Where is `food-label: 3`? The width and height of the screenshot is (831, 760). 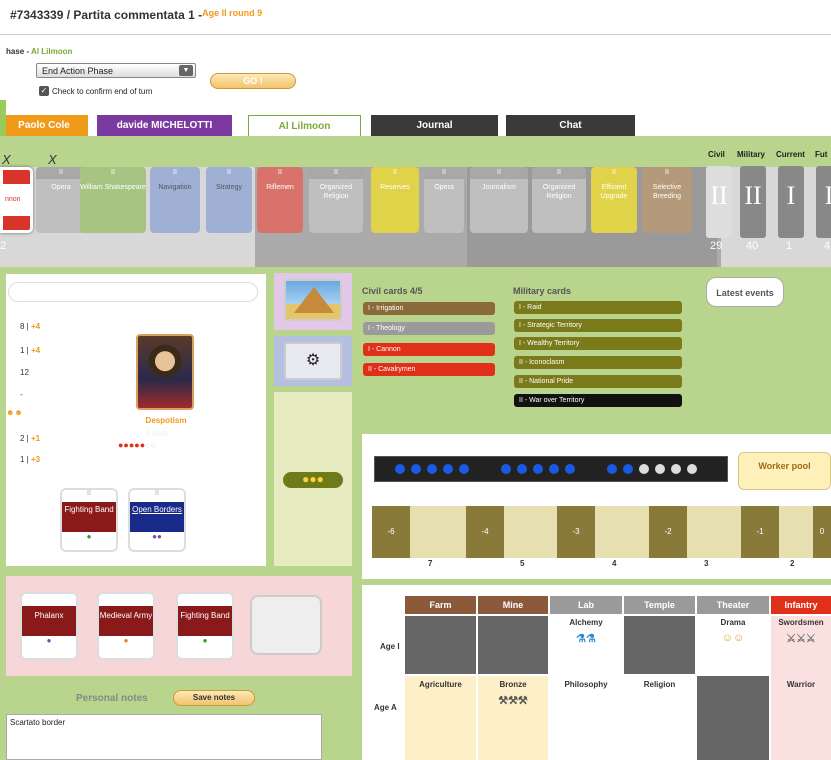
food-label: 3 is located at coordinates (706, 563).